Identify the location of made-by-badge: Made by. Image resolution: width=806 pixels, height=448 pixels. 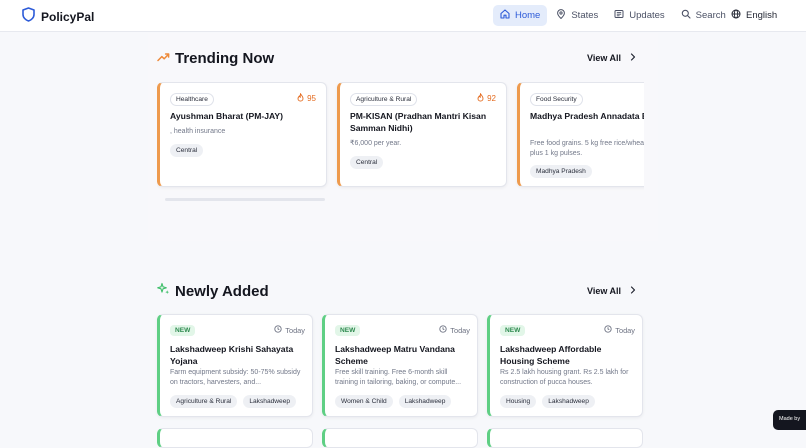
(789, 420).